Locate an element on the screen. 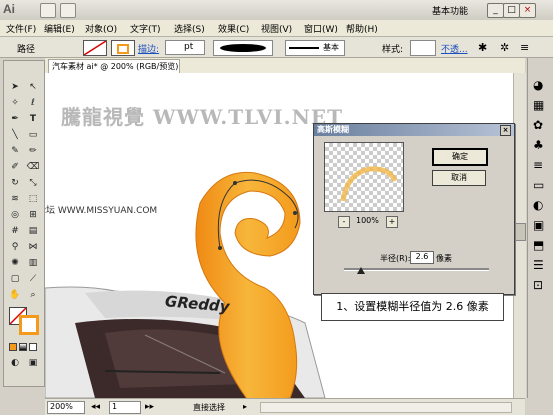 This screenshot has height=415, width=553. selection-tool-icon: ➤ is located at coordinates (15, 87).